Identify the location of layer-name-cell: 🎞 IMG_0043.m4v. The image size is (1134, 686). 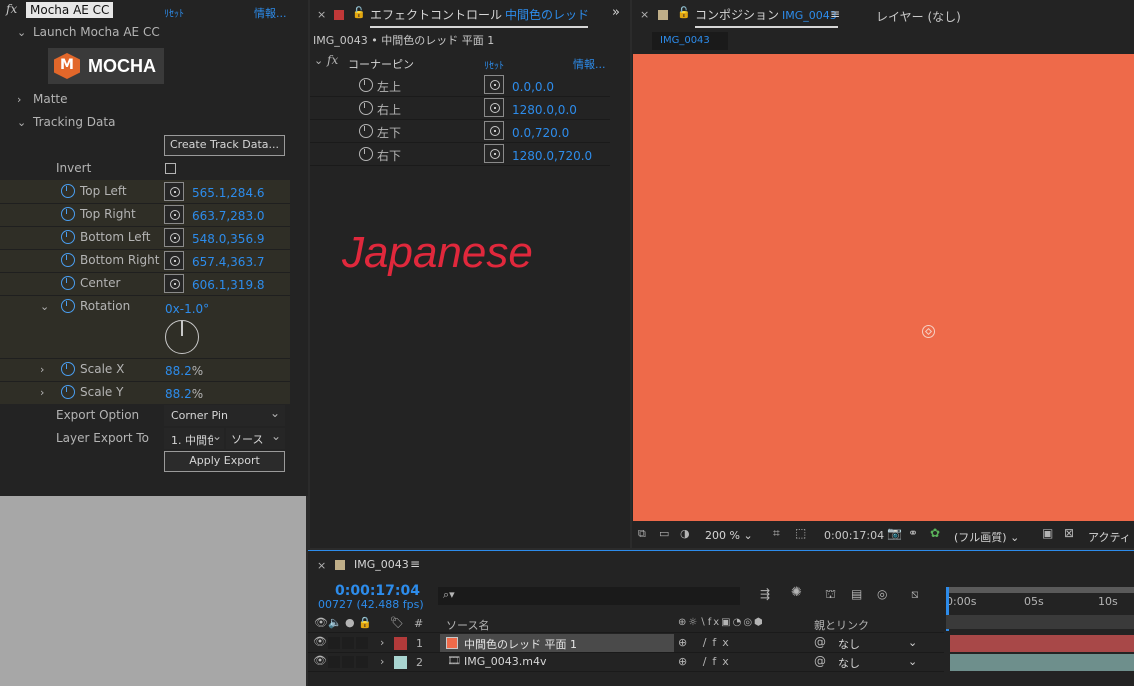
(557, 662).